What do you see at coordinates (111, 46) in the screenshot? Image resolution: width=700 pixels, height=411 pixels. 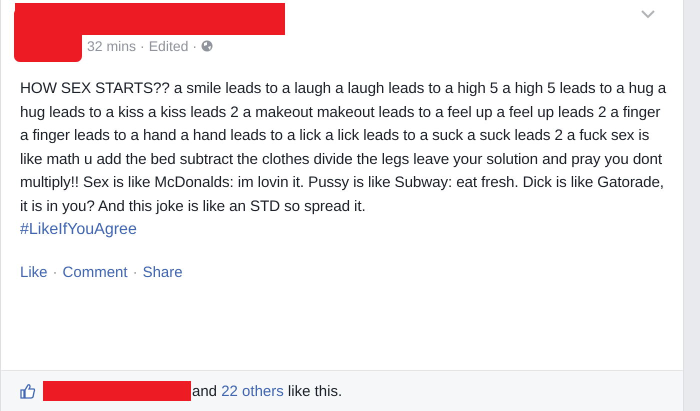 I see `post-time: 32 mins` at bounding box center [111, 46].